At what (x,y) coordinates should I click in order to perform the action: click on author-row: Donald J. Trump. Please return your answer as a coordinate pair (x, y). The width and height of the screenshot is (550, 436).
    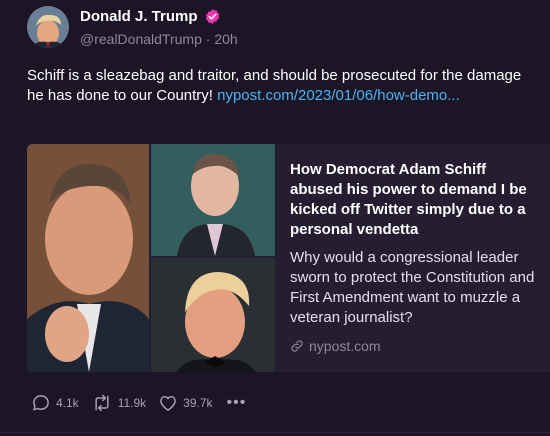
    Looking at the image, I should click on (150, 16).